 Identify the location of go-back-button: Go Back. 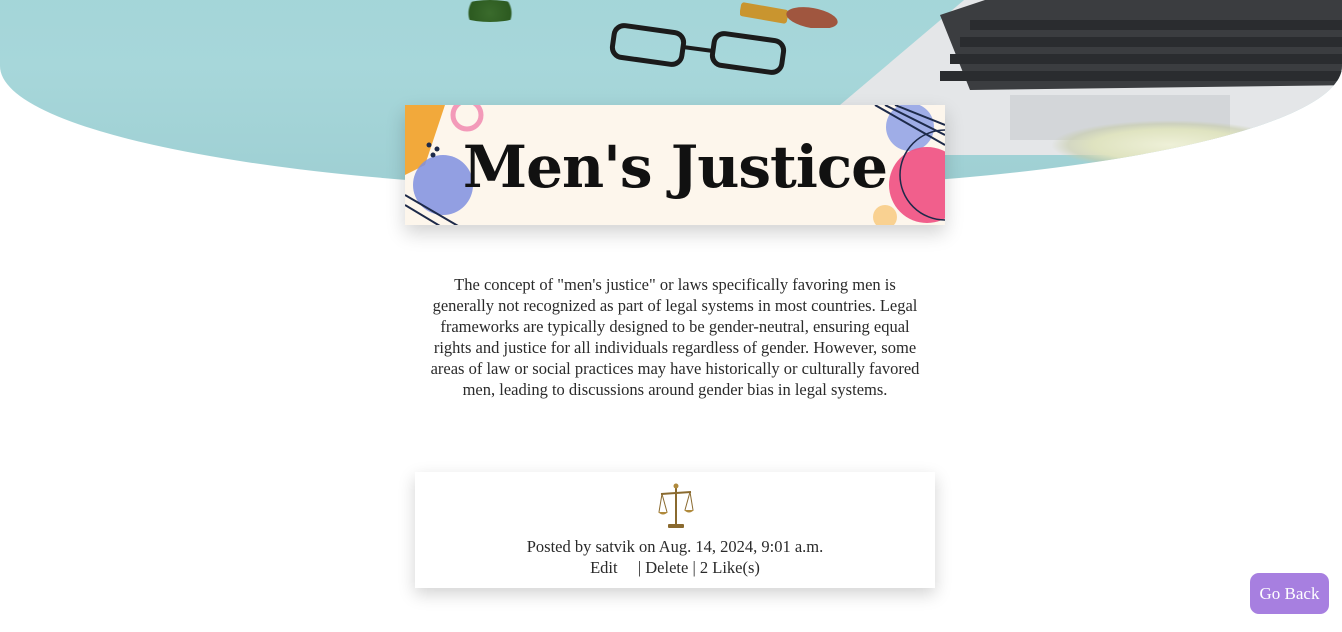
(1289, 593).